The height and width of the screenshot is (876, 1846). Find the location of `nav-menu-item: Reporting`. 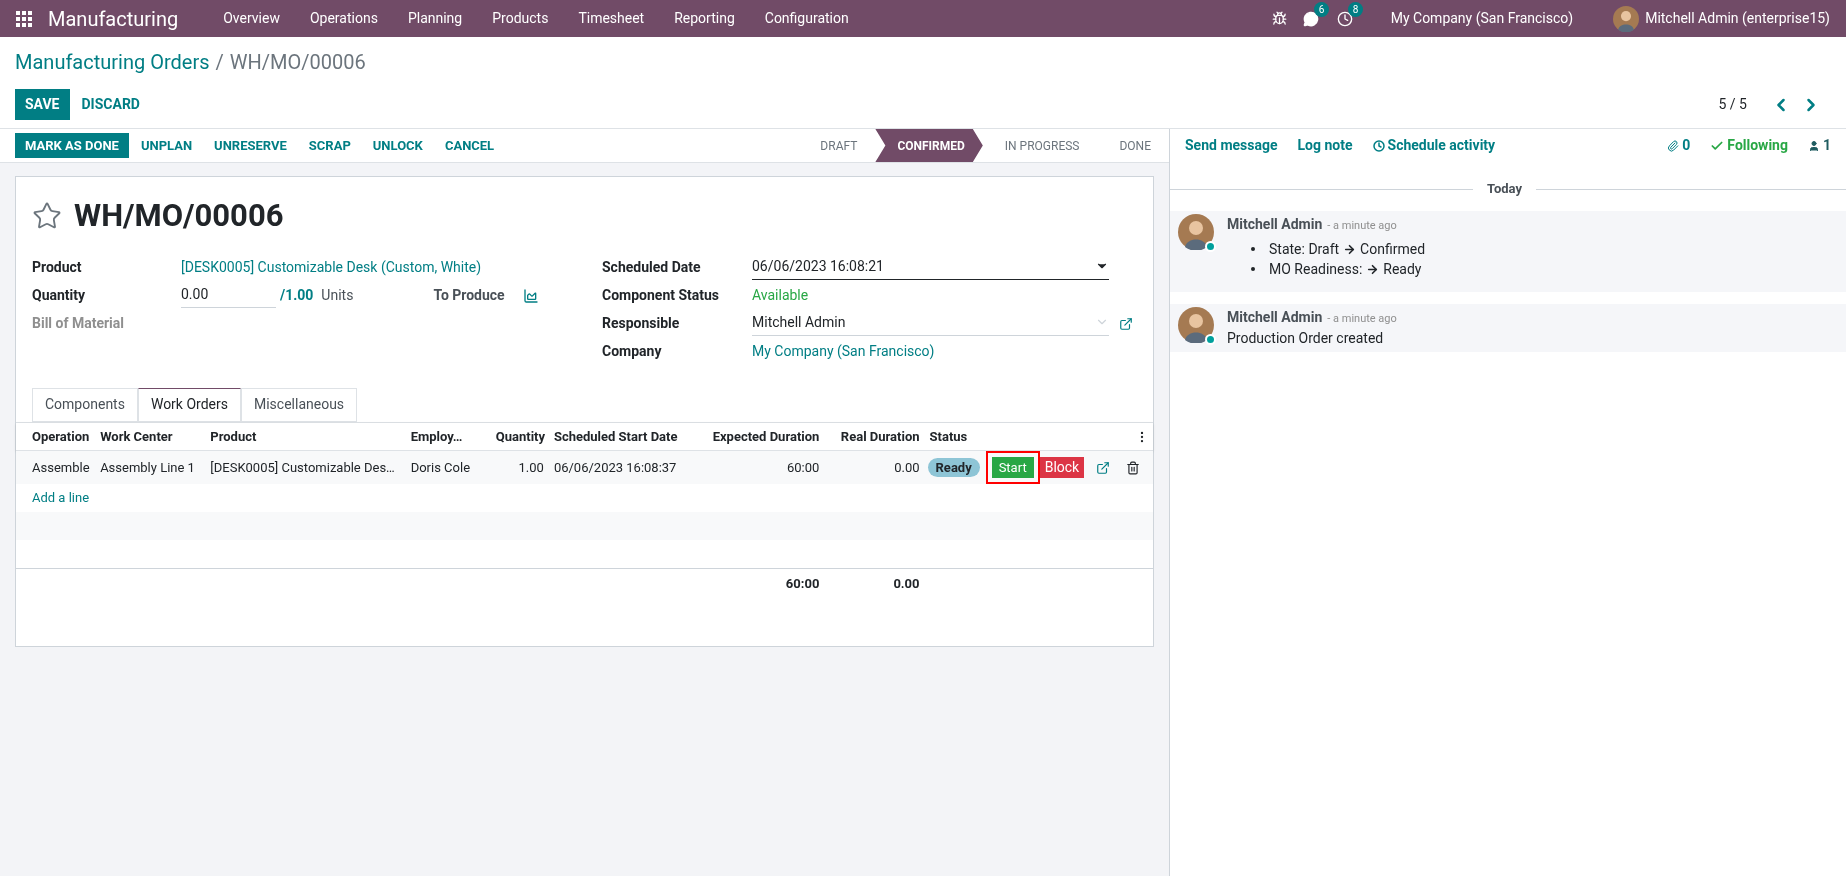

nav-menu-item: Reporting is located at coordinates (704, 18).